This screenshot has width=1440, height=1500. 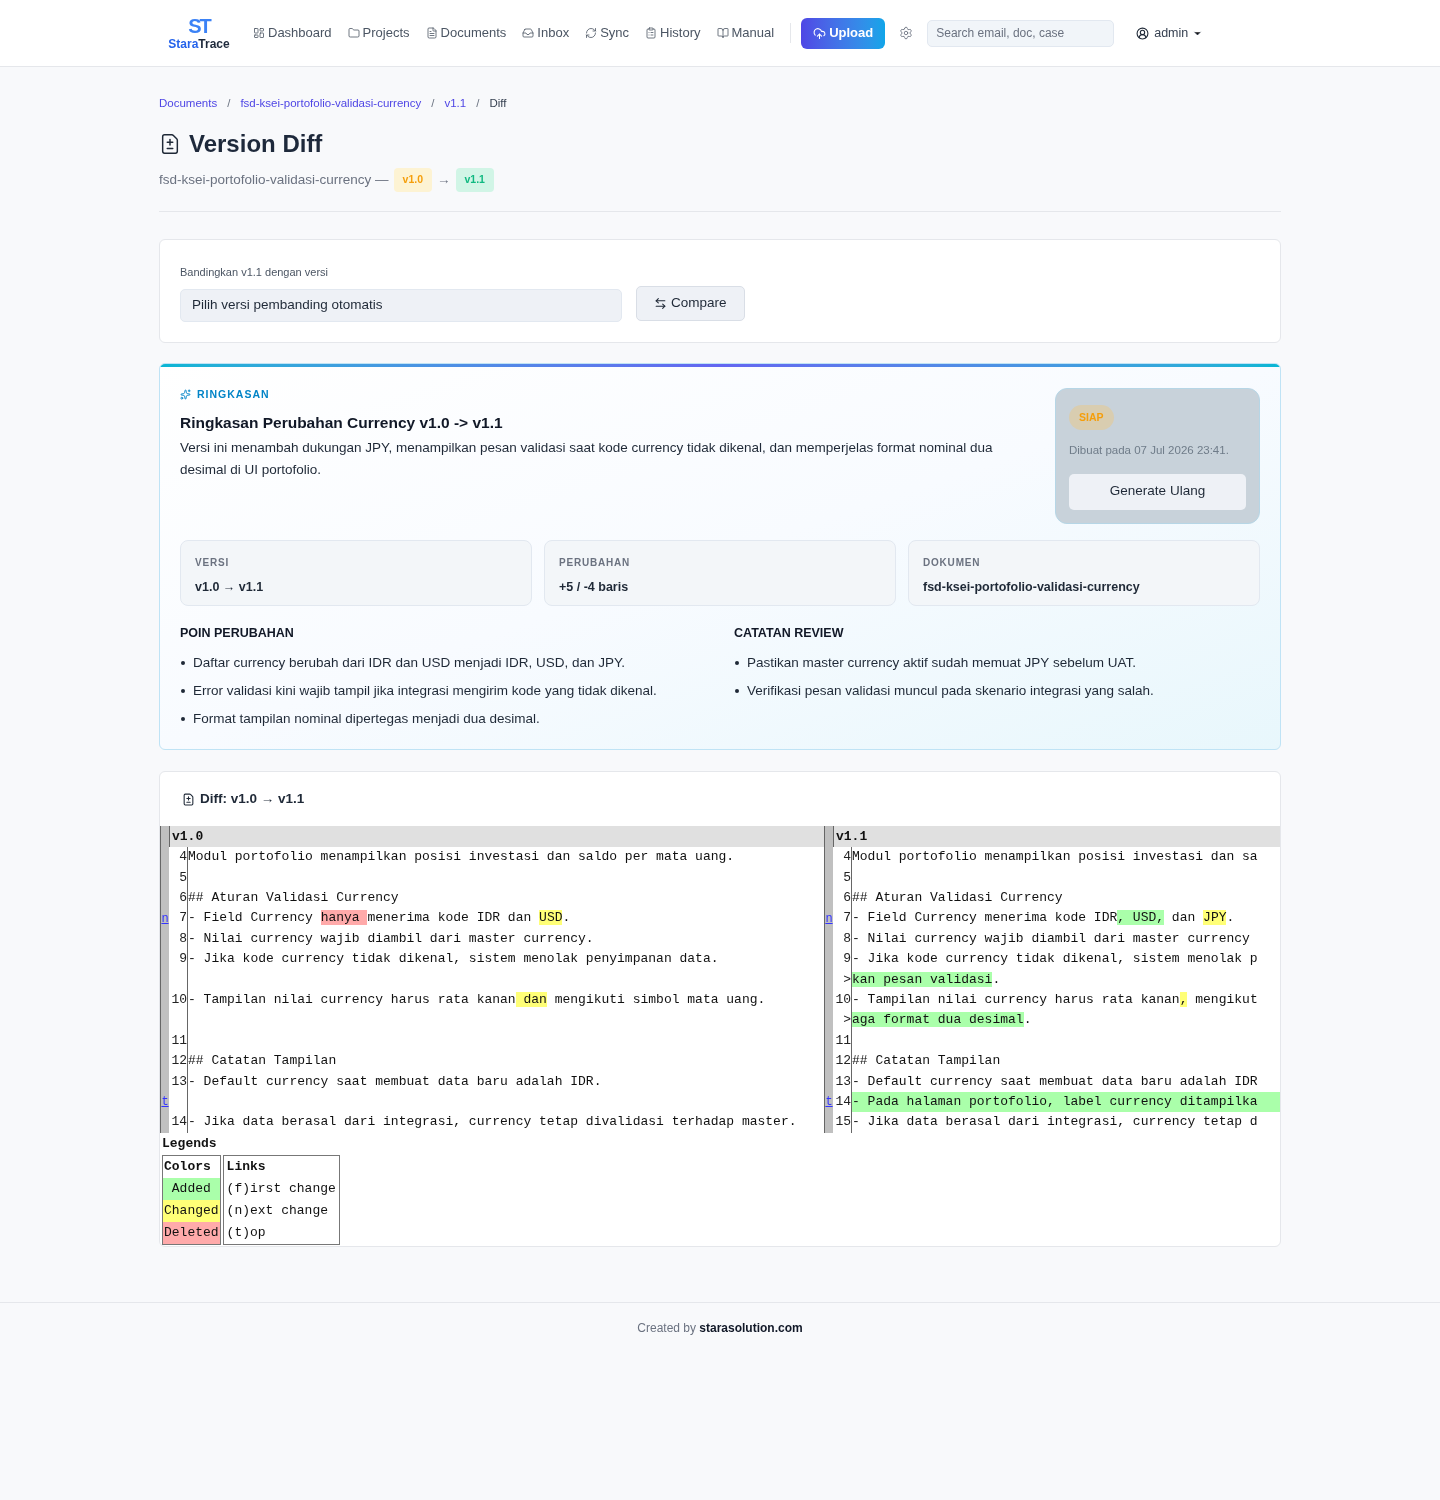 I want to click on version-badge: v1.1, so click(x=474, y=180).